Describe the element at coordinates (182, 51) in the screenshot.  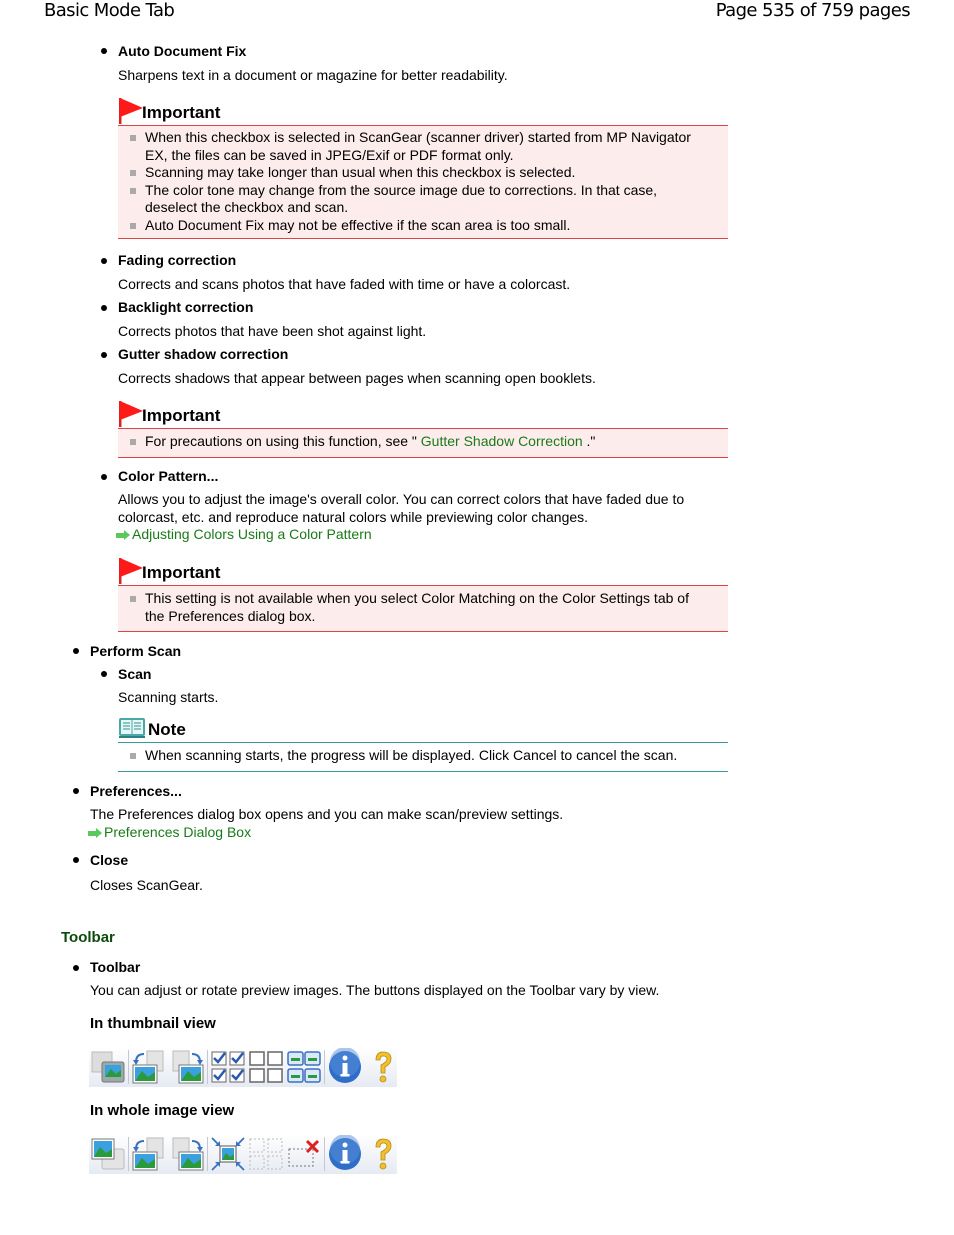
I see `auto-document-fix-label: Auto Document Fix` at that location.